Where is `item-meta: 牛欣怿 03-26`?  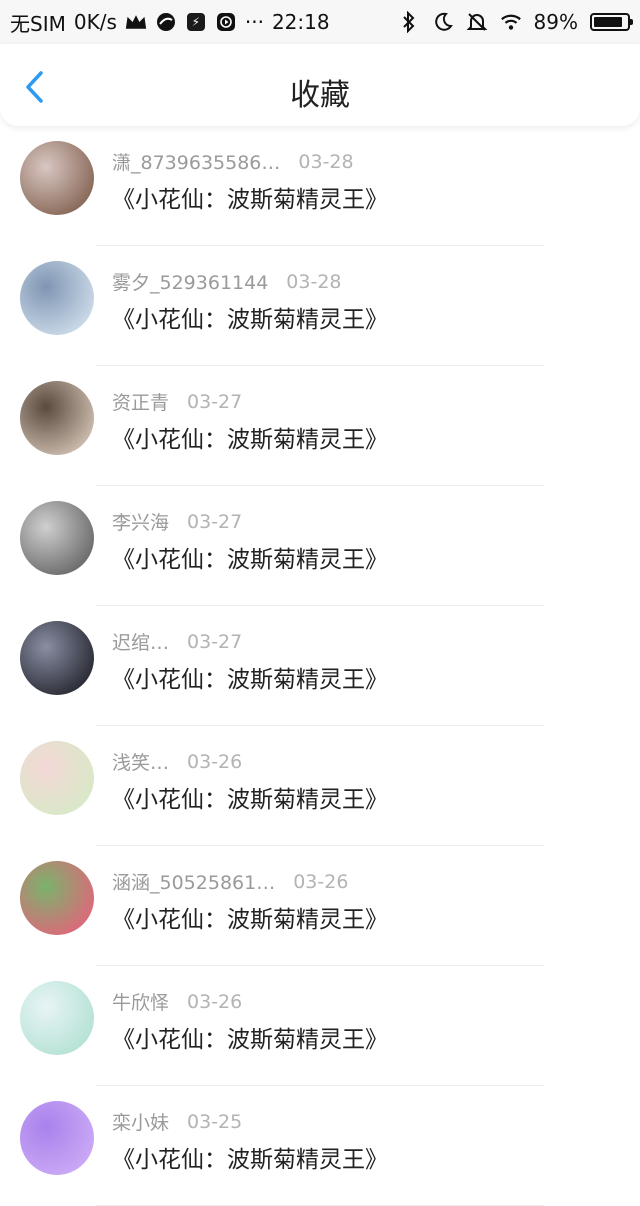
item-meta: 牛欣怿 03-26 is located at coordinates (177, 1001).